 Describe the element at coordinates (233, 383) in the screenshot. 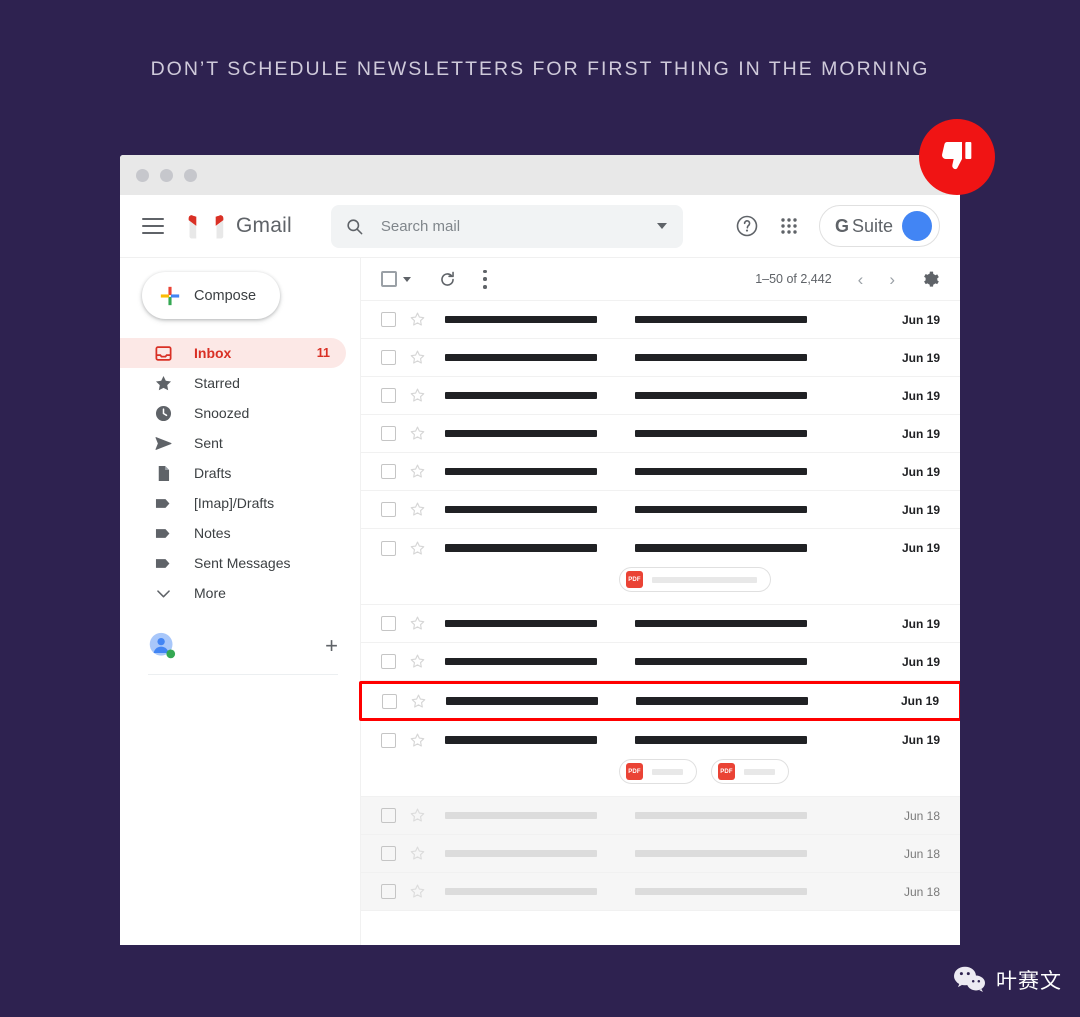

I see `sidebar-item-starred: Starred` at that location.